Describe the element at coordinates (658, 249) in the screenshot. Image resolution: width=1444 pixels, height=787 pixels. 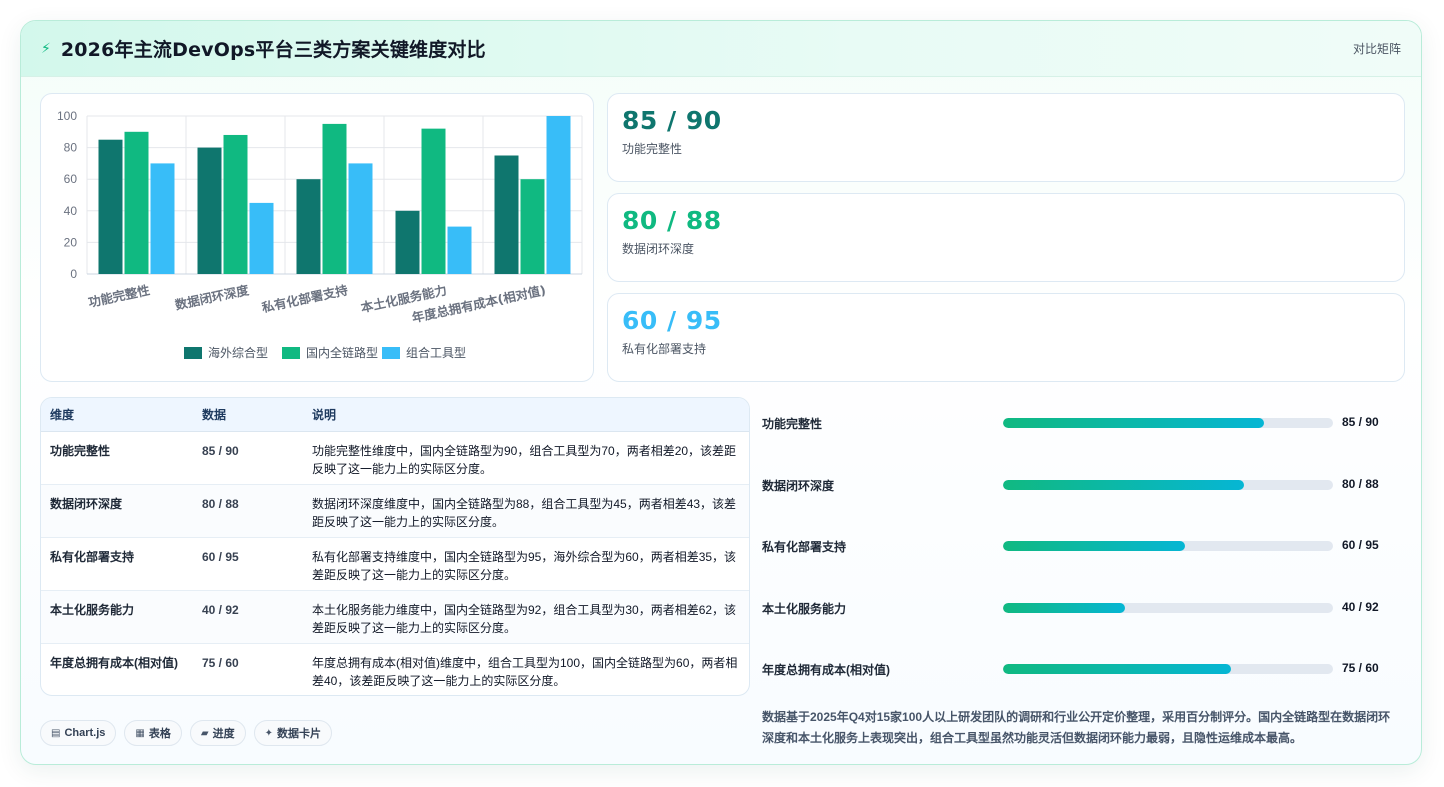
I see `stat-label: 数据闭环深度` at that location.